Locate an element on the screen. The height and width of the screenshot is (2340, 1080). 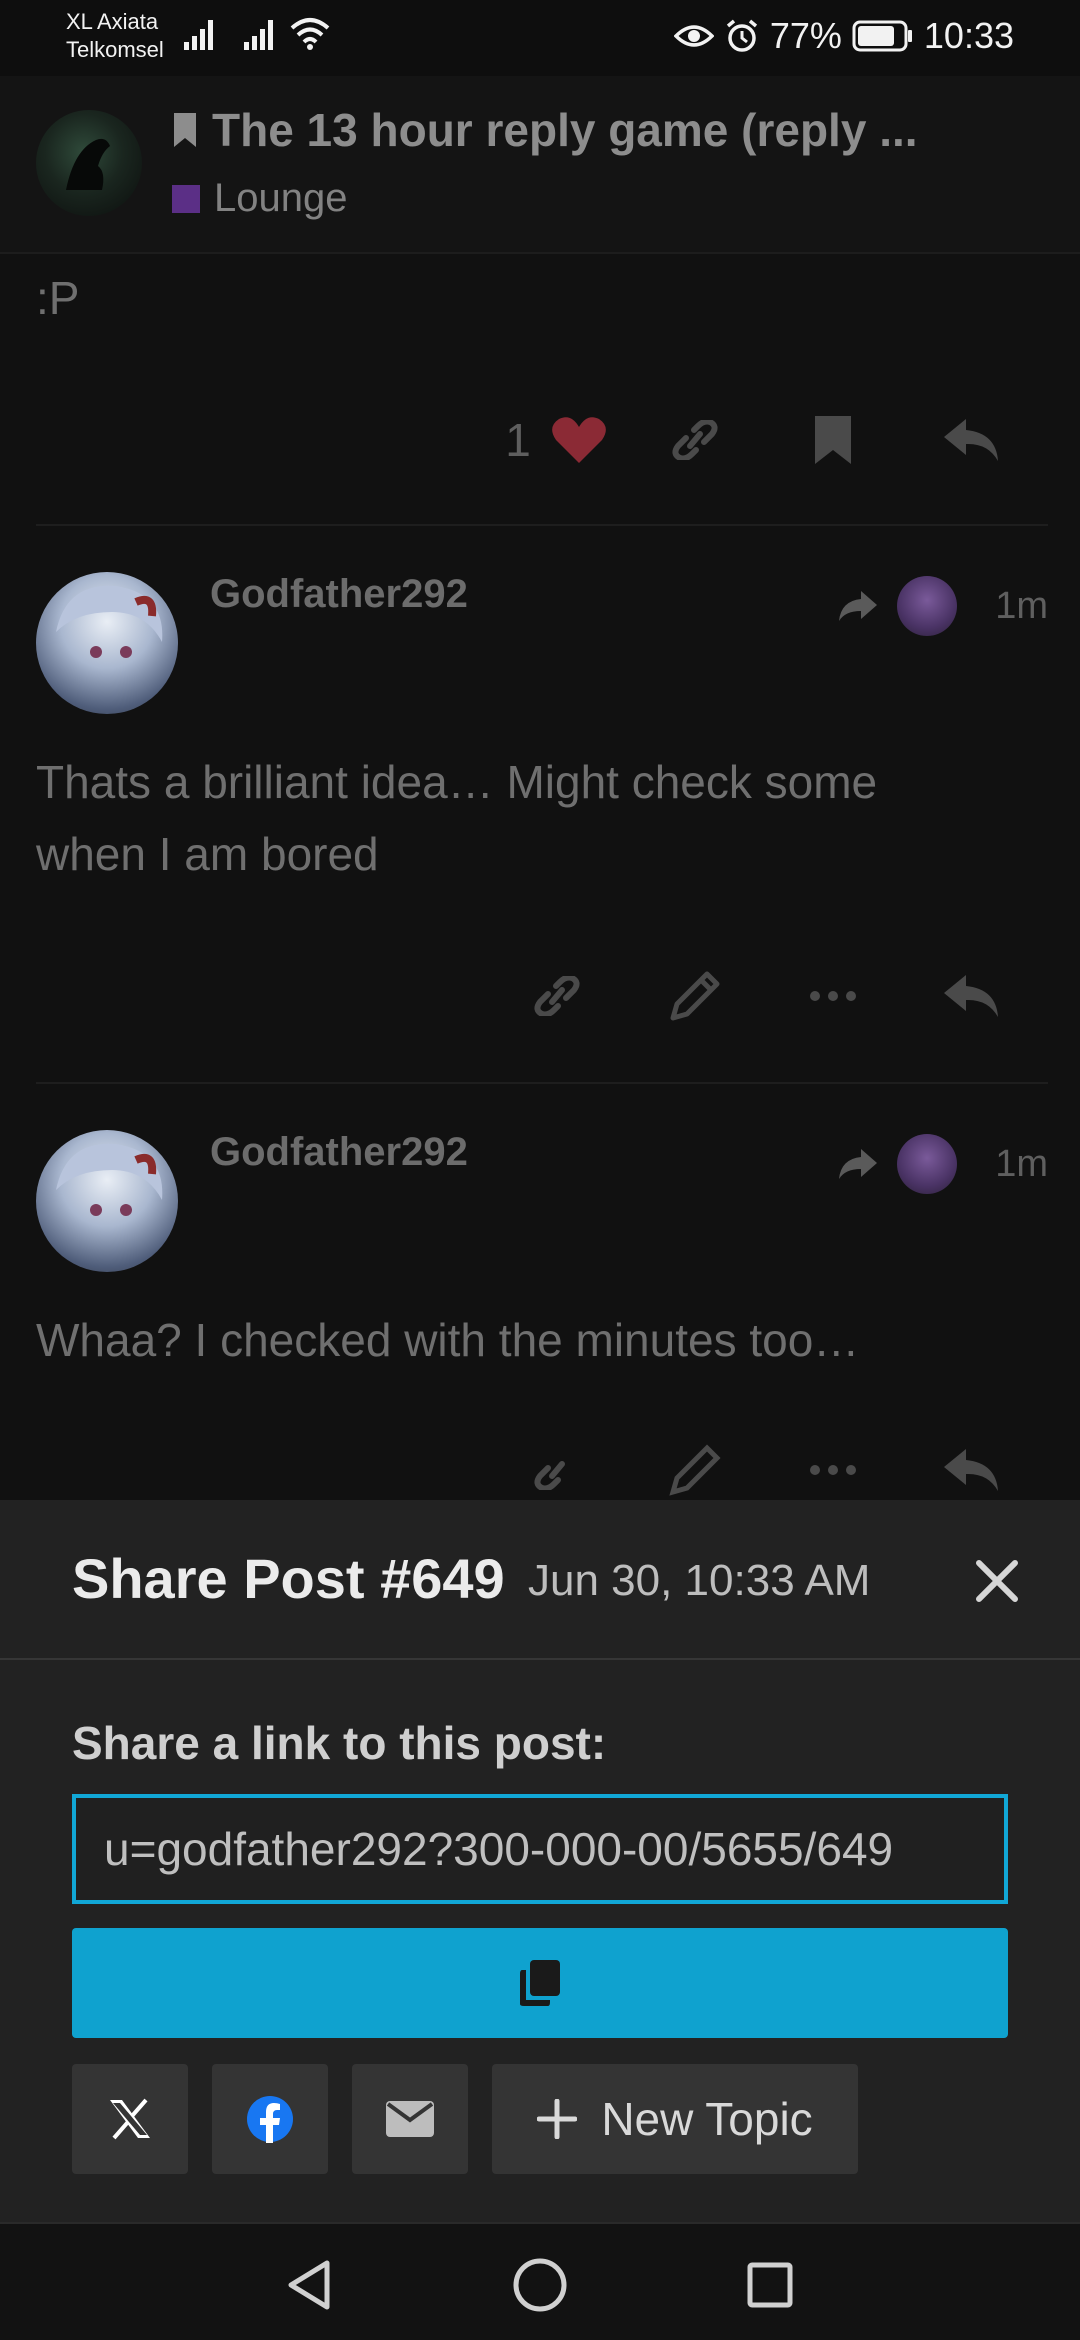
status-right: 77% 10:33 is located at coordinates (843, 36).